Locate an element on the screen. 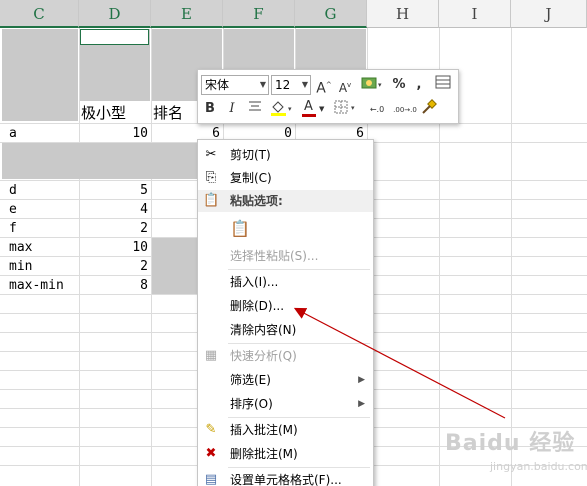 The width and height of the screenshot is (587, 486). annotation-arrow is located at coordinates (399, 363).